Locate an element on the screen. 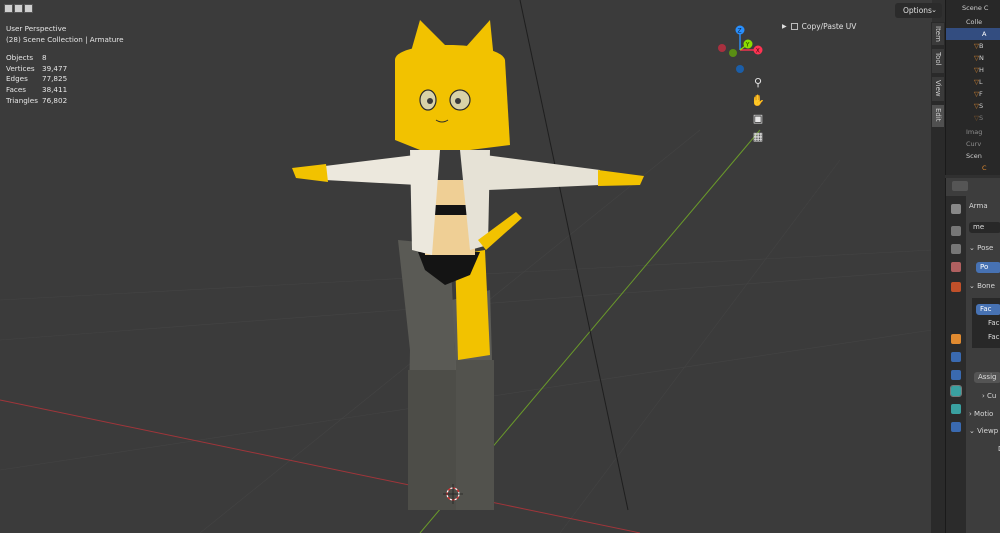 The image size is (1000, 533). outliner-item: ▽N is located at coordinates (973, 58).